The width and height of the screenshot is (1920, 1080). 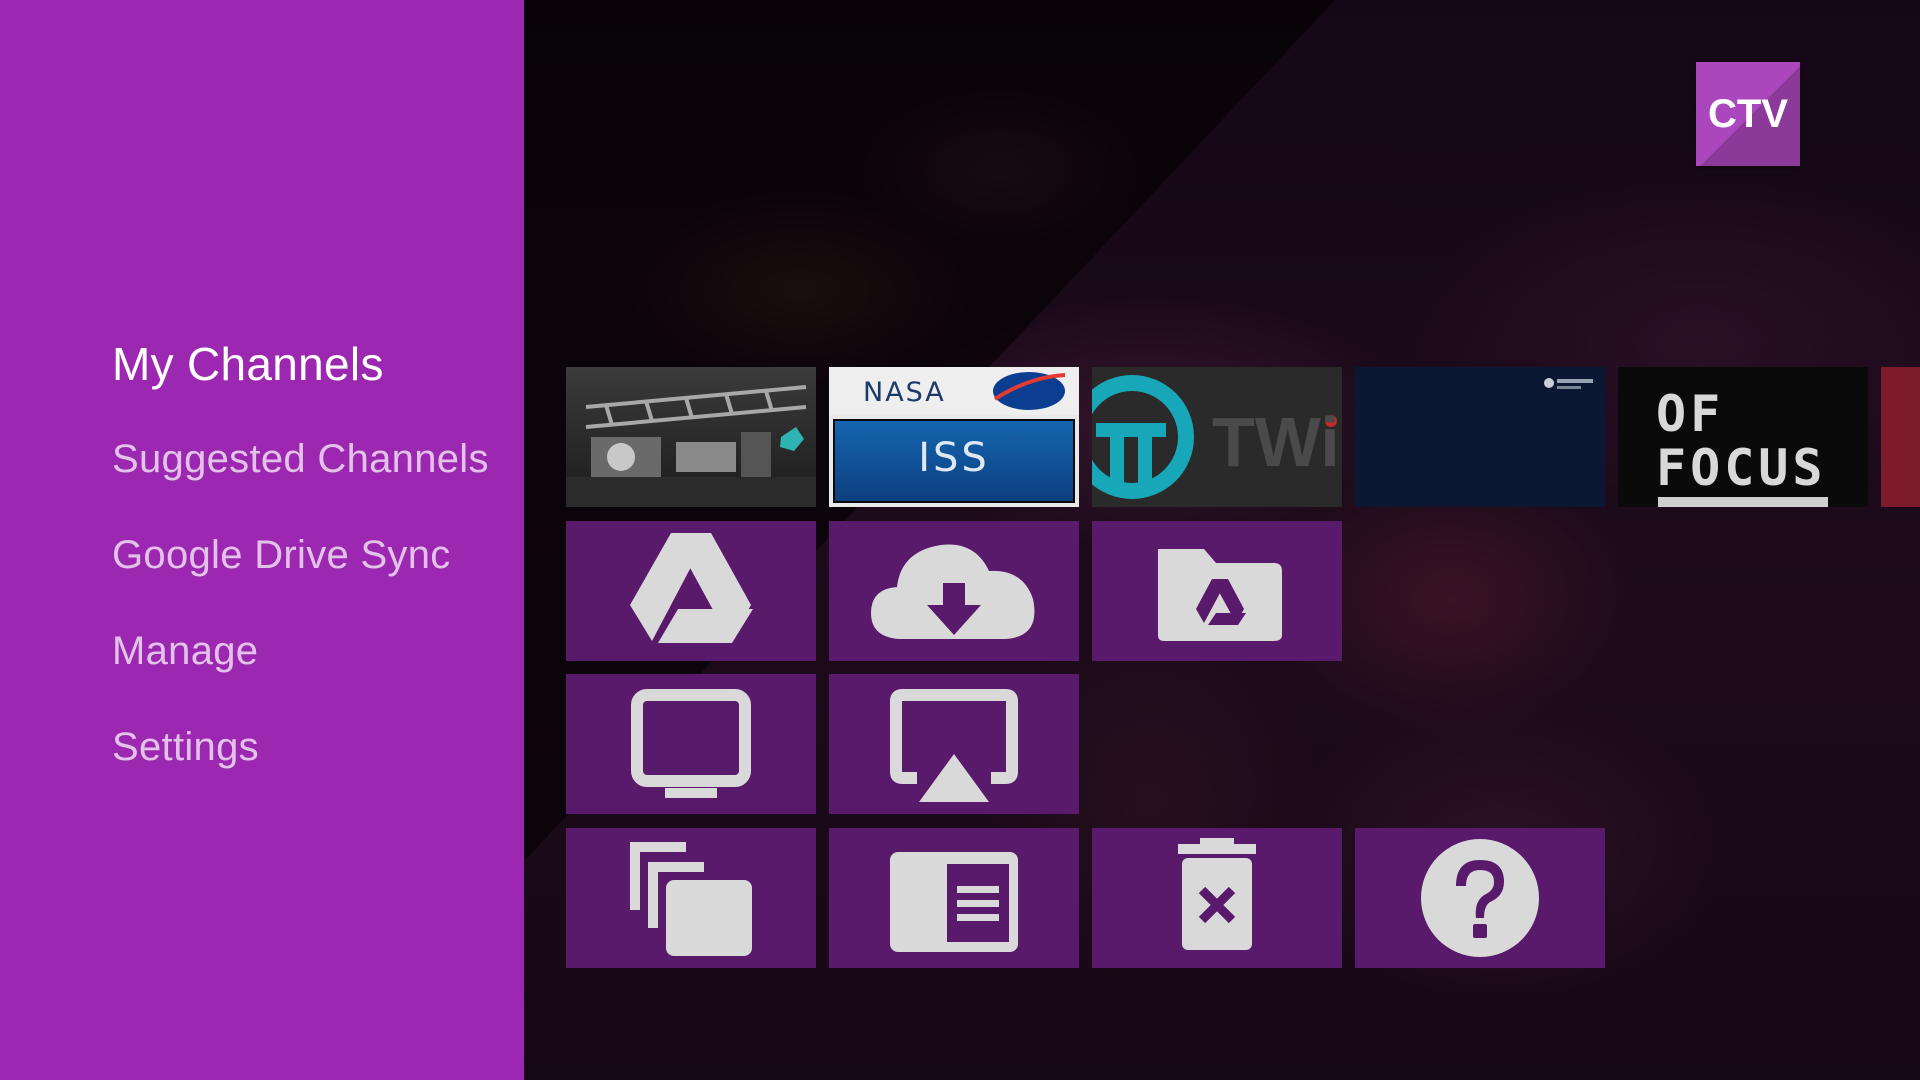 I want to click on tv-button, so click(x=691, y=744).